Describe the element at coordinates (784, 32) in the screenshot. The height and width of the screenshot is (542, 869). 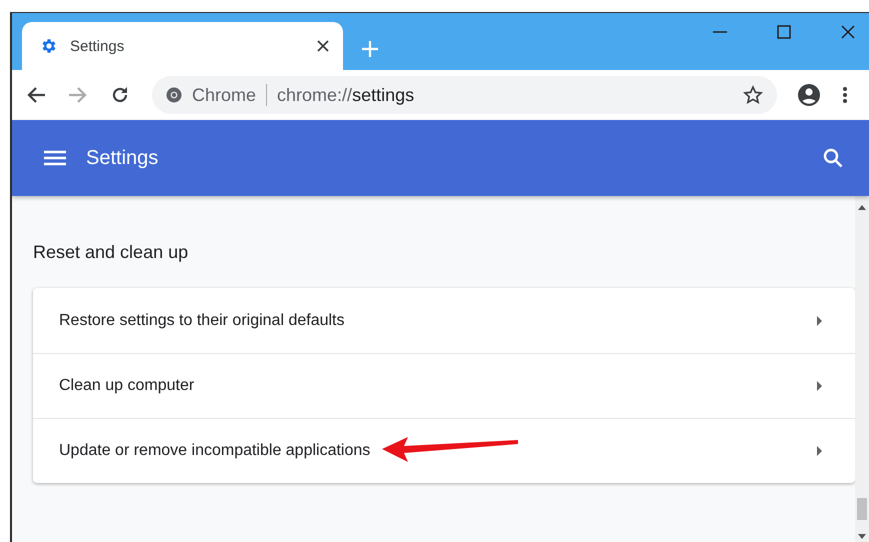
I see `maximize-icon` at that location.